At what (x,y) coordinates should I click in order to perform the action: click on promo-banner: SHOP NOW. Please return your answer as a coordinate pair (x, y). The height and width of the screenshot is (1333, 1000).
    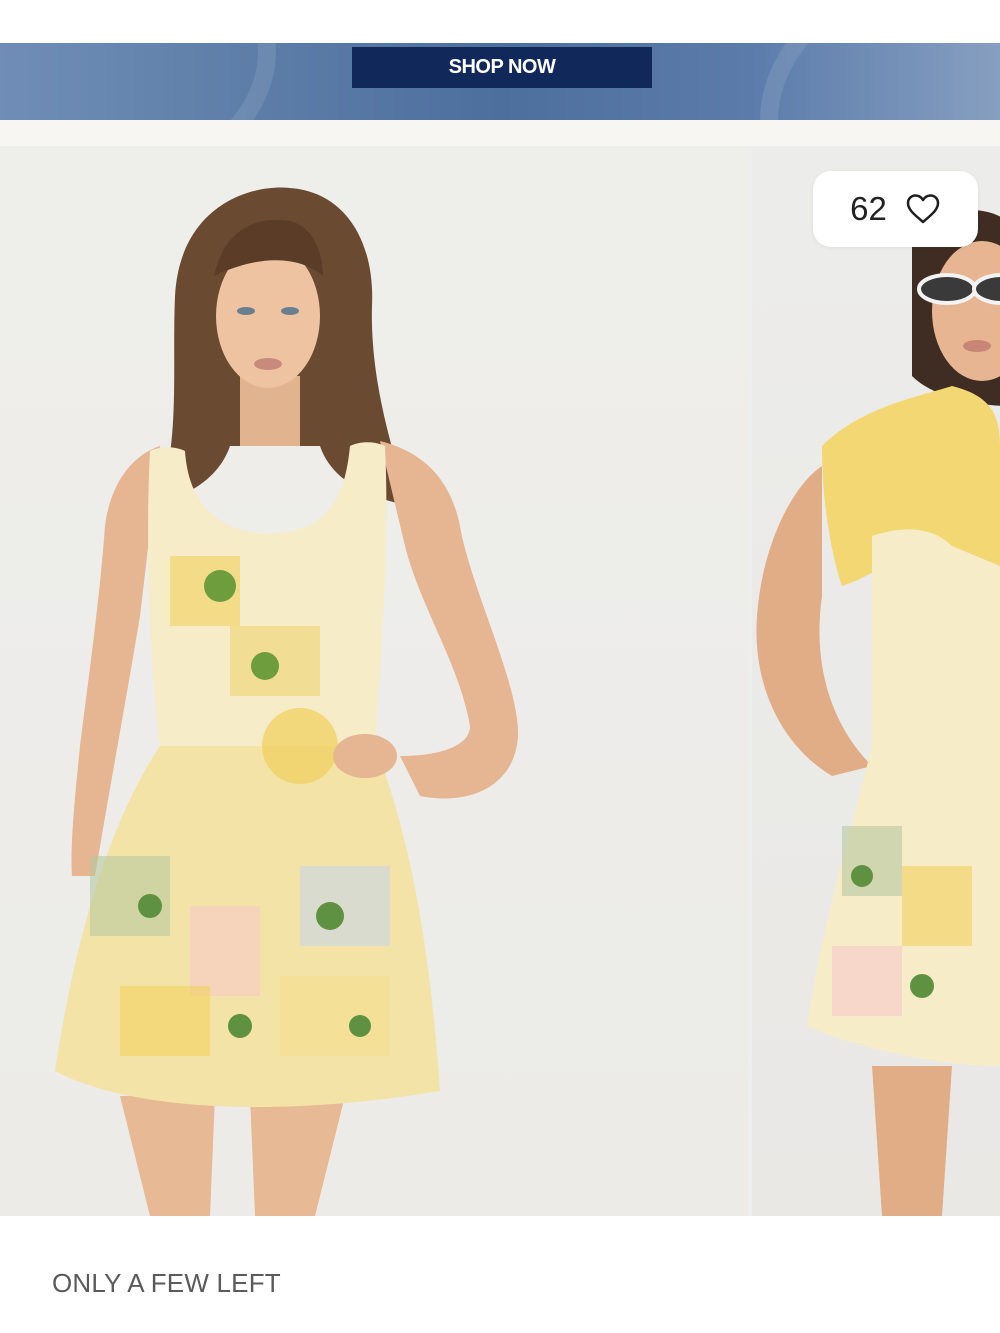
    Looking at the image, I should click on (500, 81).